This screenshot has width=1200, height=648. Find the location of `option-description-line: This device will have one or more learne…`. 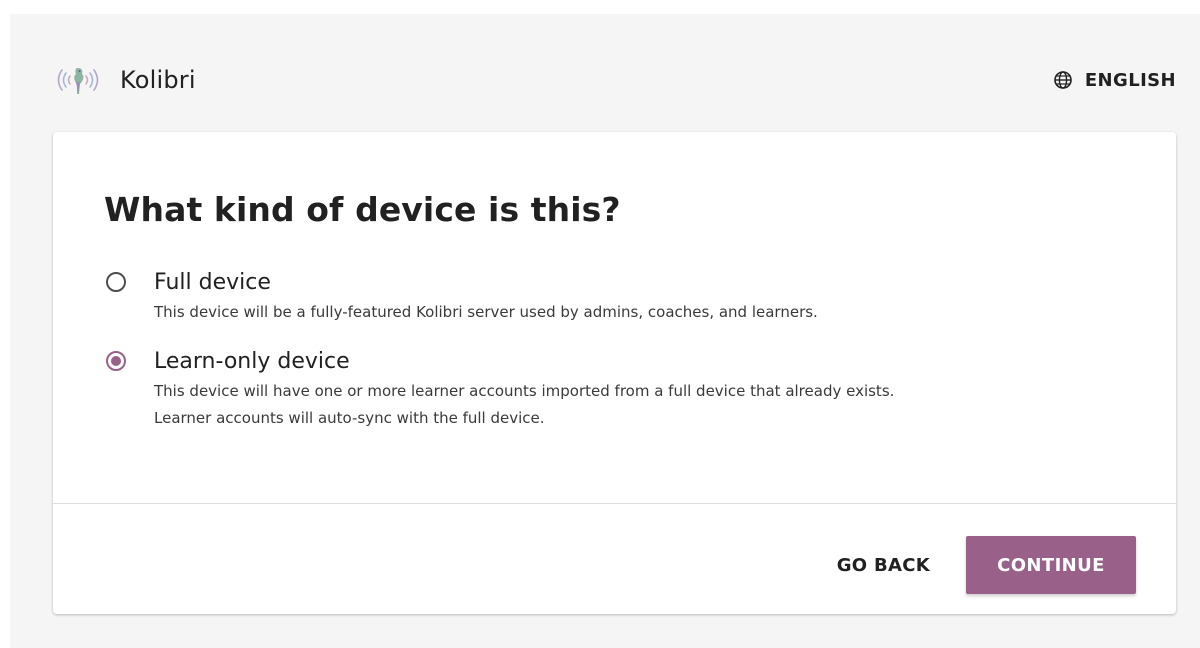

option-description-line: This device will have one or more learne… is located at coordinates (524, 391).